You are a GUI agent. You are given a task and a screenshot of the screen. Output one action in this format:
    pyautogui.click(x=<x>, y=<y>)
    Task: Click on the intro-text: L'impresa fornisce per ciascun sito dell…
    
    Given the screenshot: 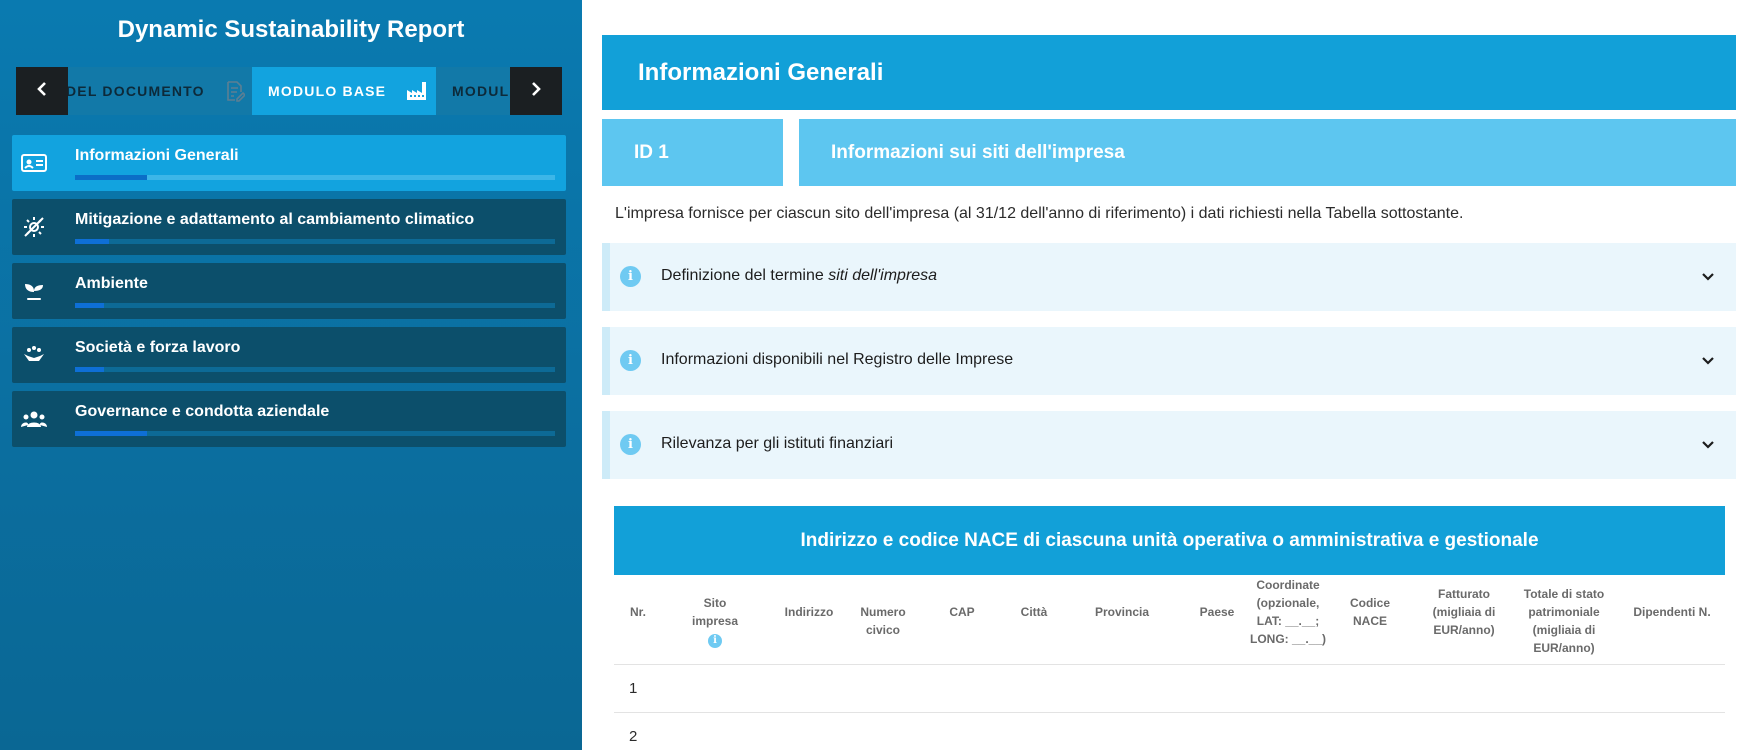 What is the action you would take?
    pyautogui.click(x=1039, y=213)
    